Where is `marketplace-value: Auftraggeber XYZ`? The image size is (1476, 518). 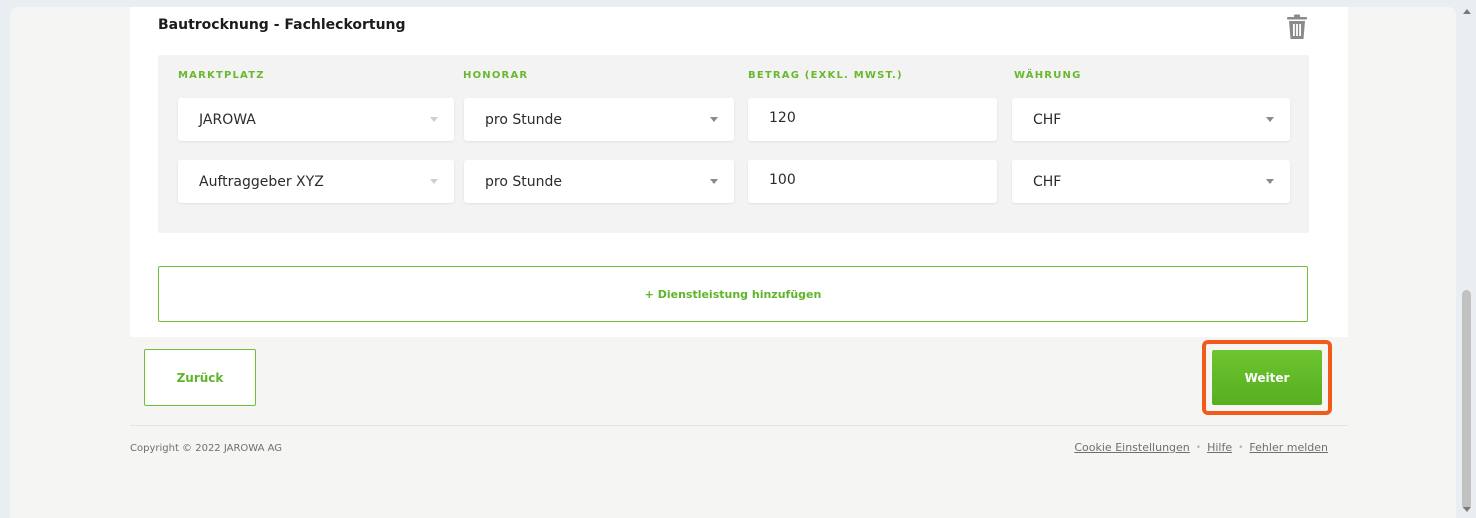 marketplace-value: Auftraggeber XYZ is located at coordinates (261, 181).